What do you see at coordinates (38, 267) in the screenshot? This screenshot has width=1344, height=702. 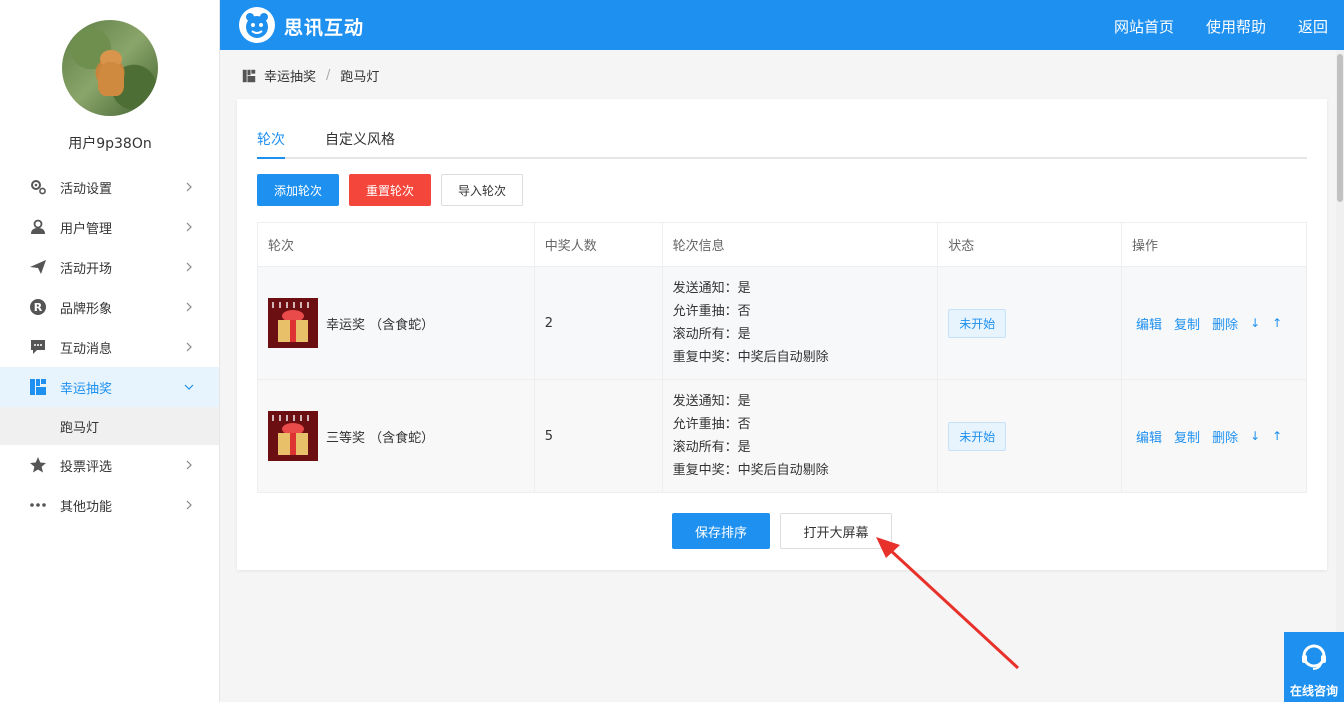 I see `paper-plane-icon` at bounding box center [38, 267].